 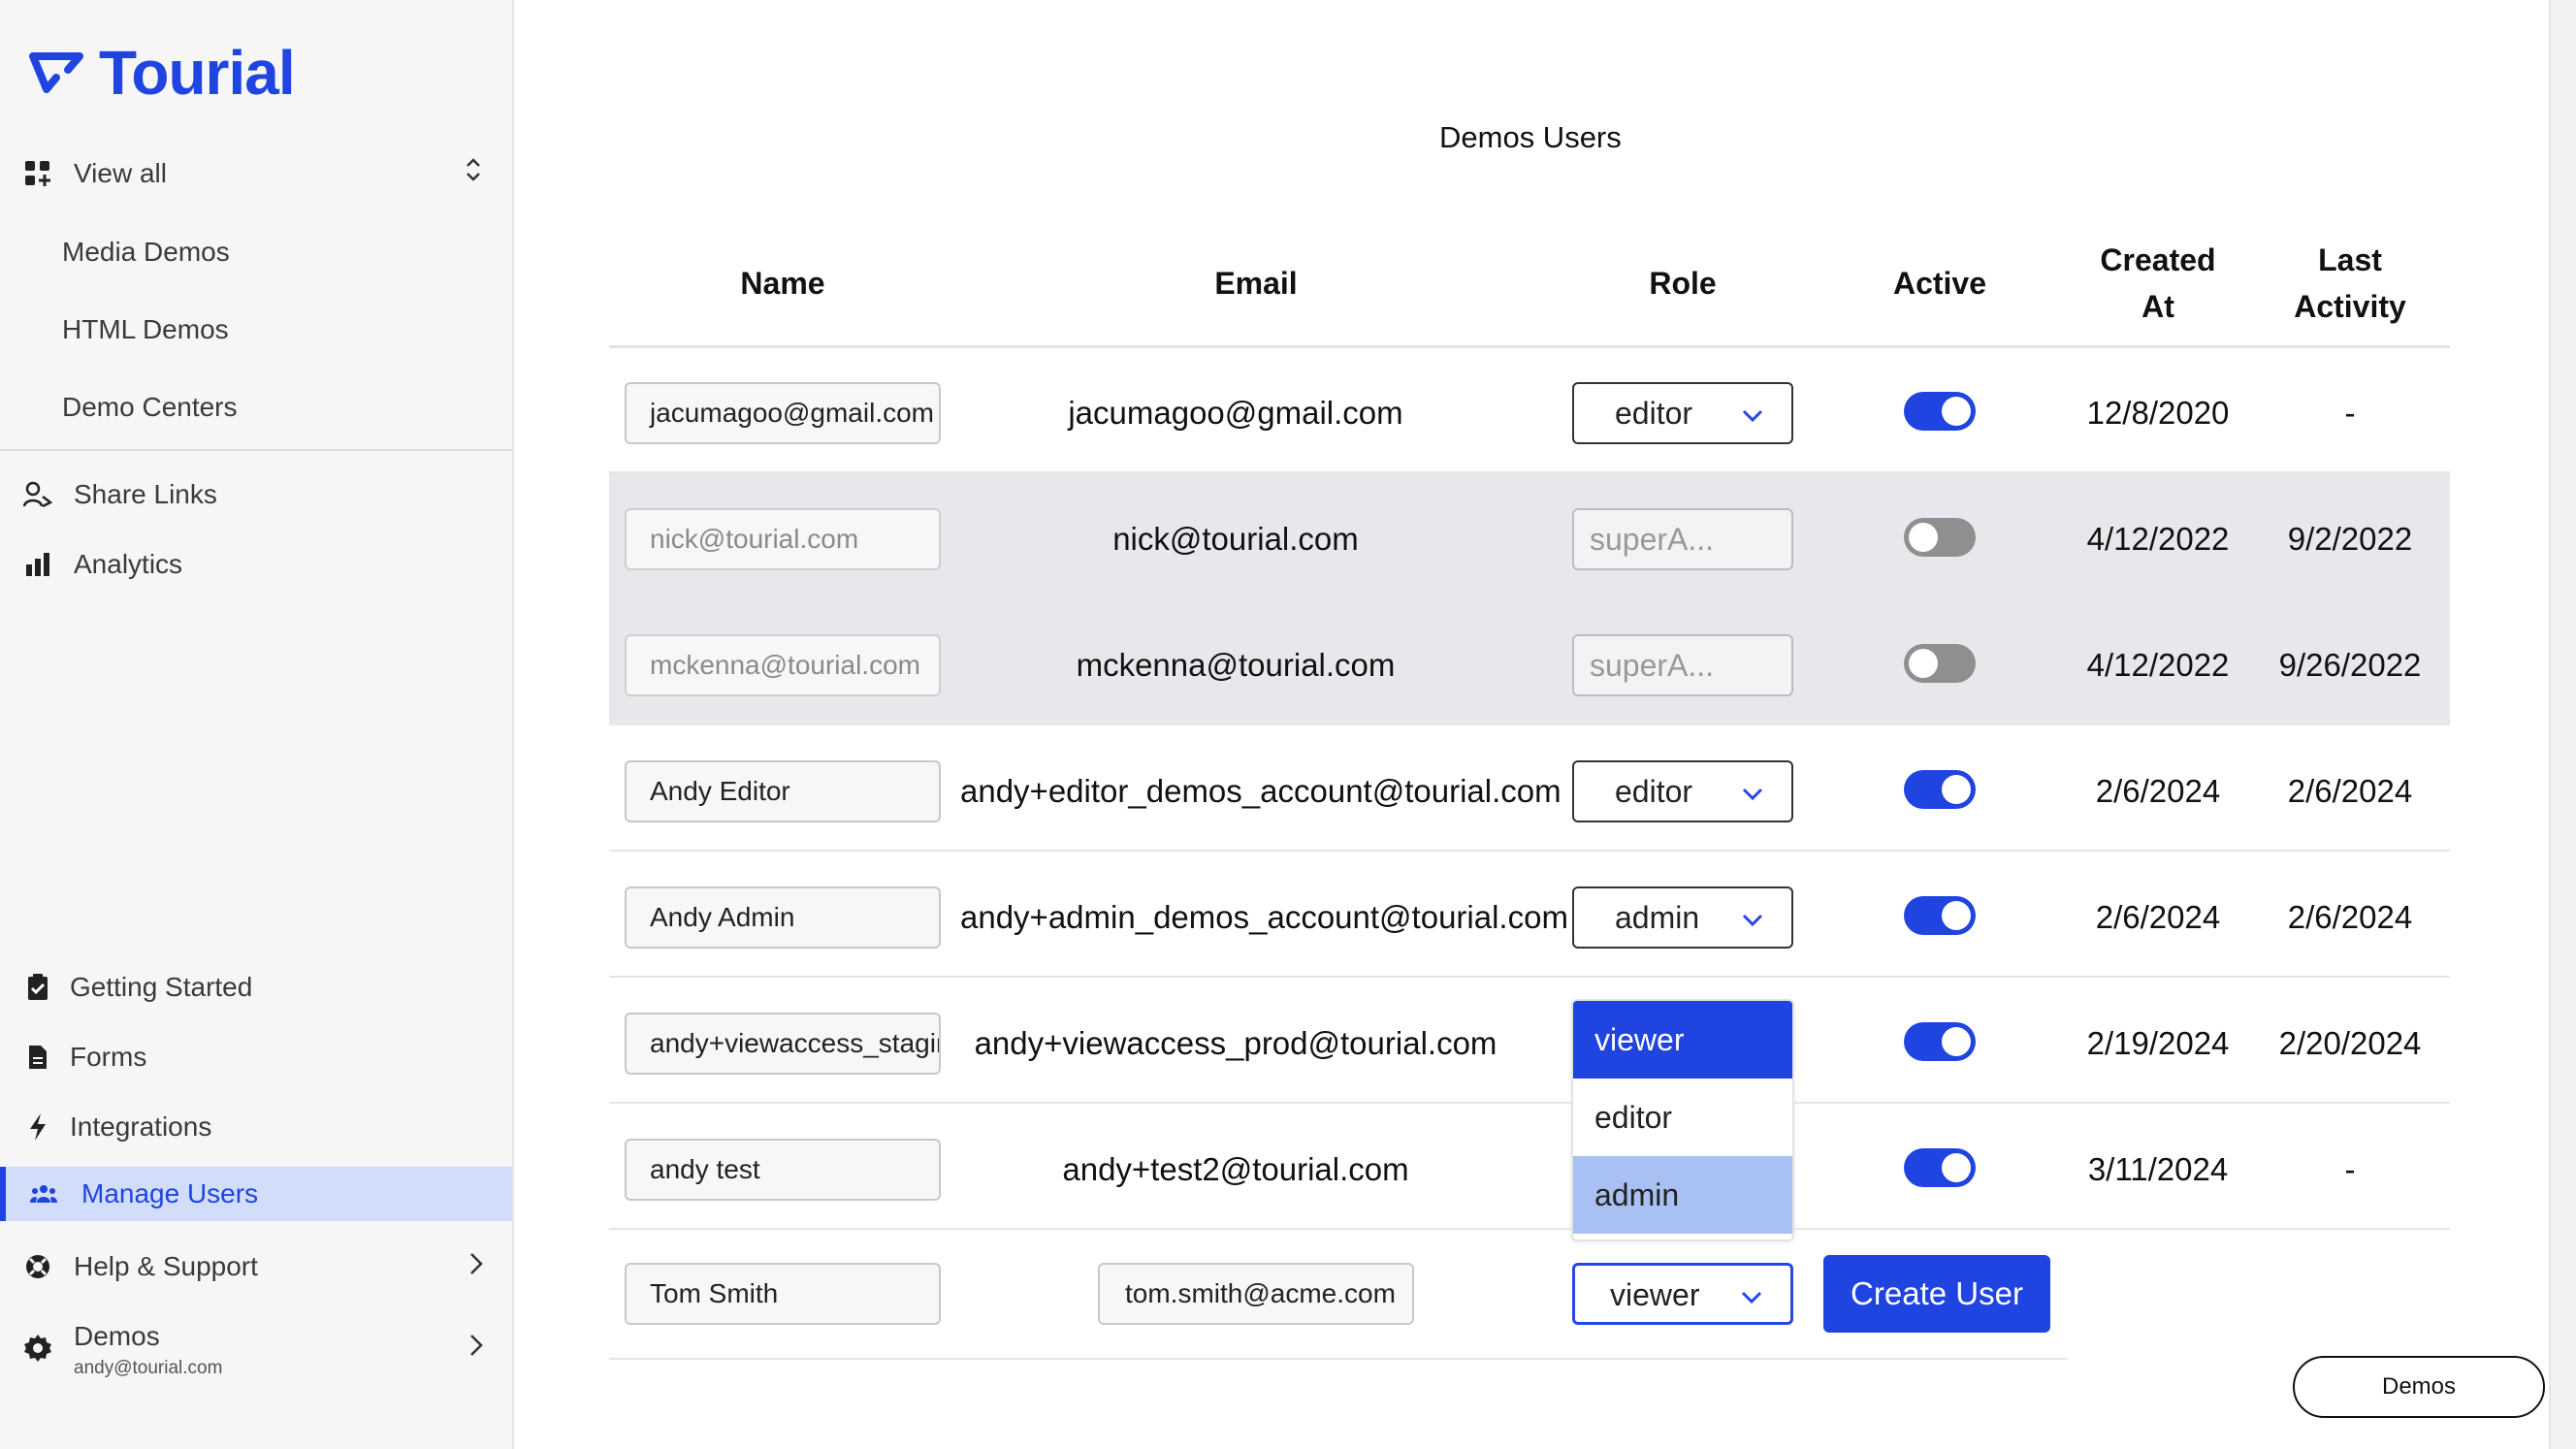 What do you see at coordinates (162, 73) in the screenshot?
I see `tourial-logo: Tourial` at bounding box center [162, 73].